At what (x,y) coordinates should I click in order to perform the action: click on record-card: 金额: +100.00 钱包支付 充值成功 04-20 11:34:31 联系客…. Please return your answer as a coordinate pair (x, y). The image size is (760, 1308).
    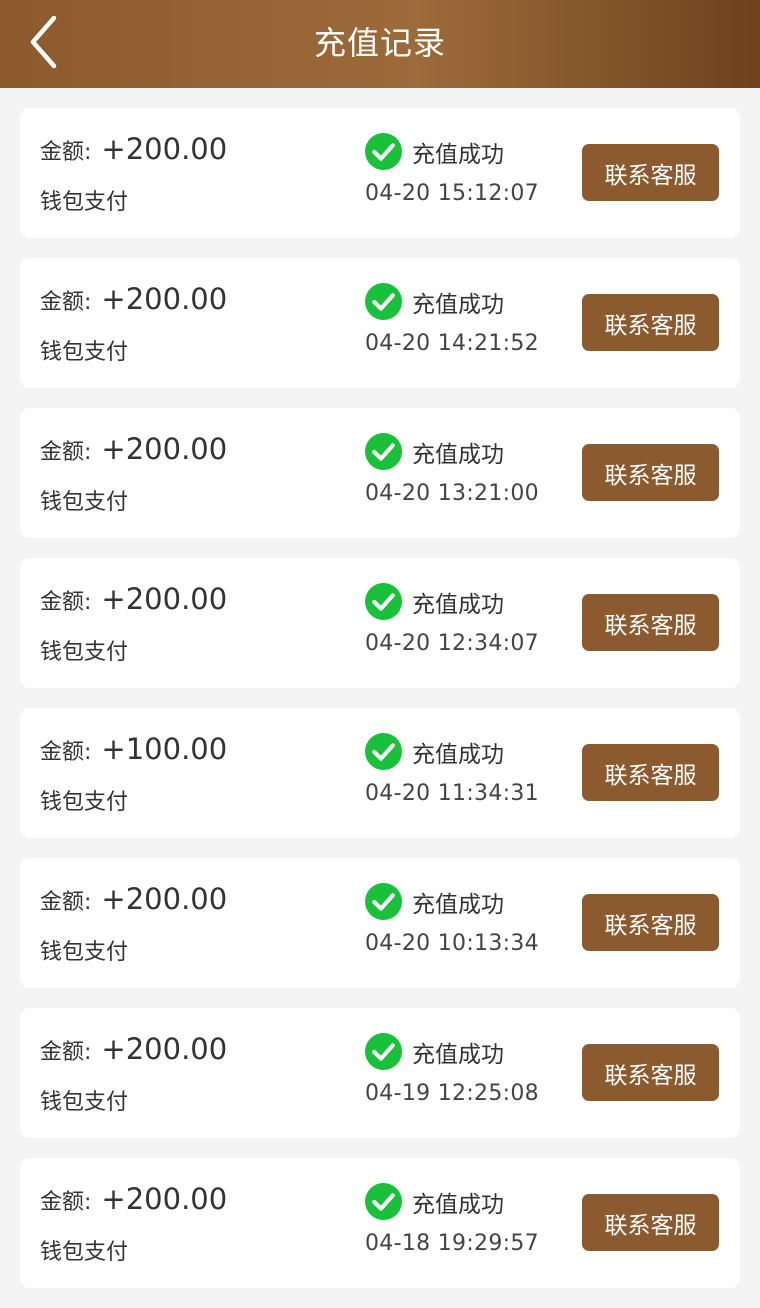
    Looking at the image, I should click on (380, 773).